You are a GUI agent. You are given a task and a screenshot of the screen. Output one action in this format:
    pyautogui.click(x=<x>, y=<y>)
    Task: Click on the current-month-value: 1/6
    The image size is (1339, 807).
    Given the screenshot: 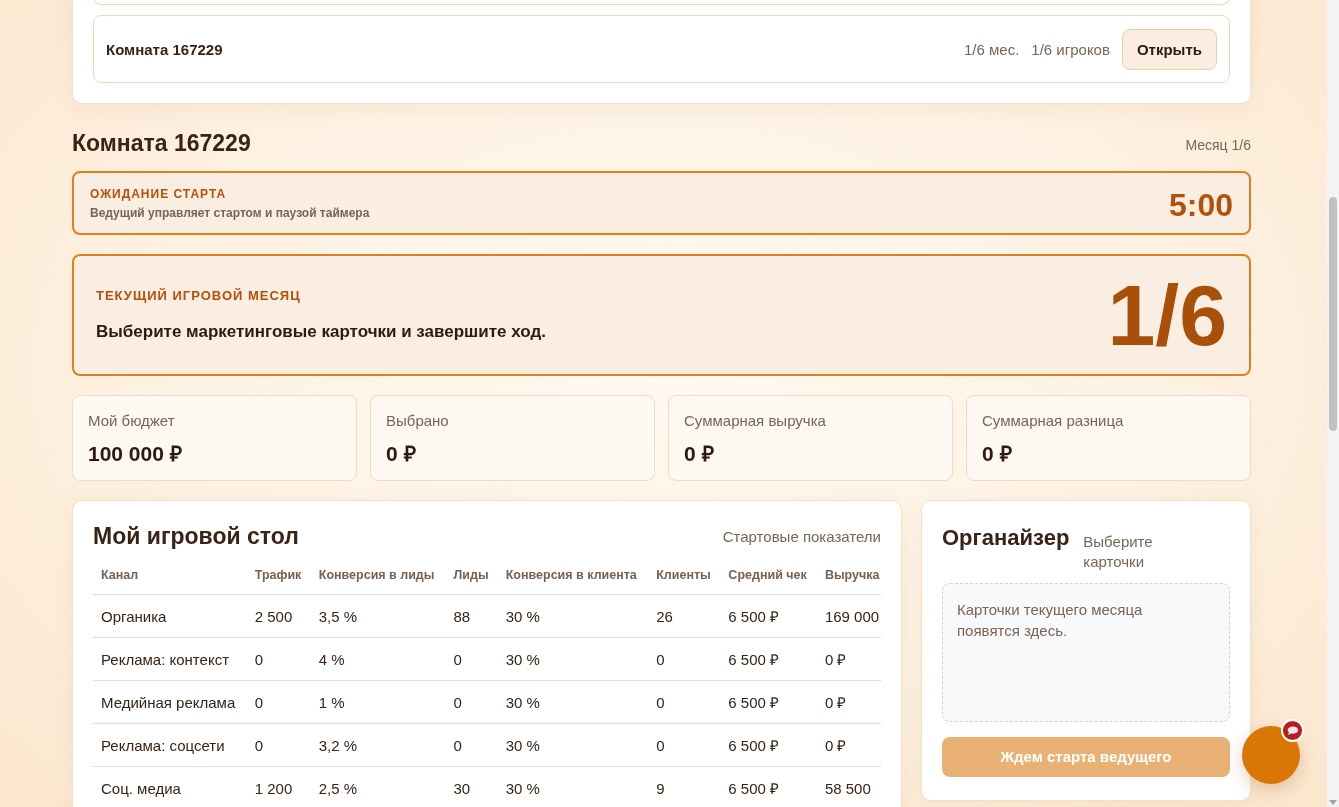 What is the action you would take?
    pyautogui.click(x=1167, y=315)
    